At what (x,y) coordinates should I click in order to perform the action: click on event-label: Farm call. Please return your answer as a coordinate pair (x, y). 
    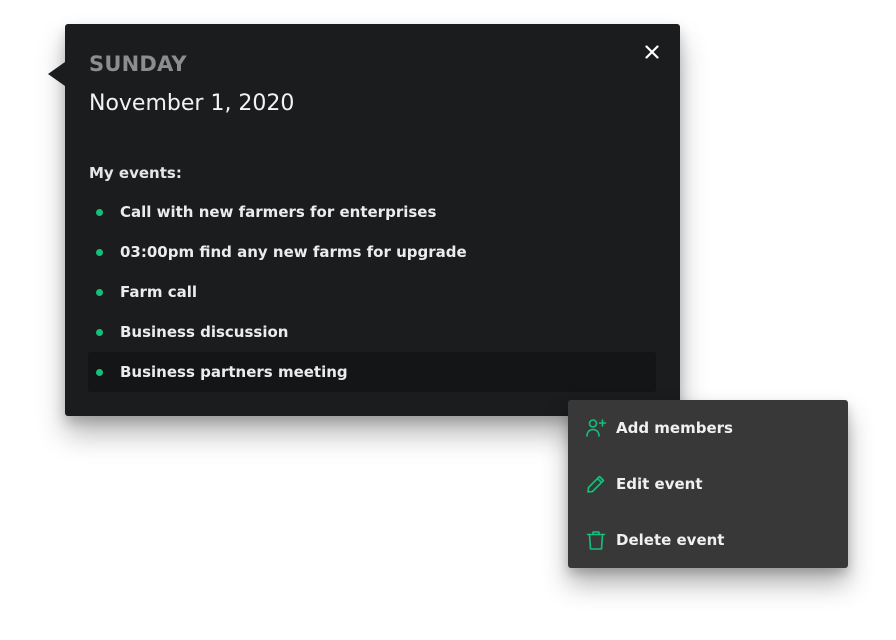
    Looking at the image, I should click on (159, 292).